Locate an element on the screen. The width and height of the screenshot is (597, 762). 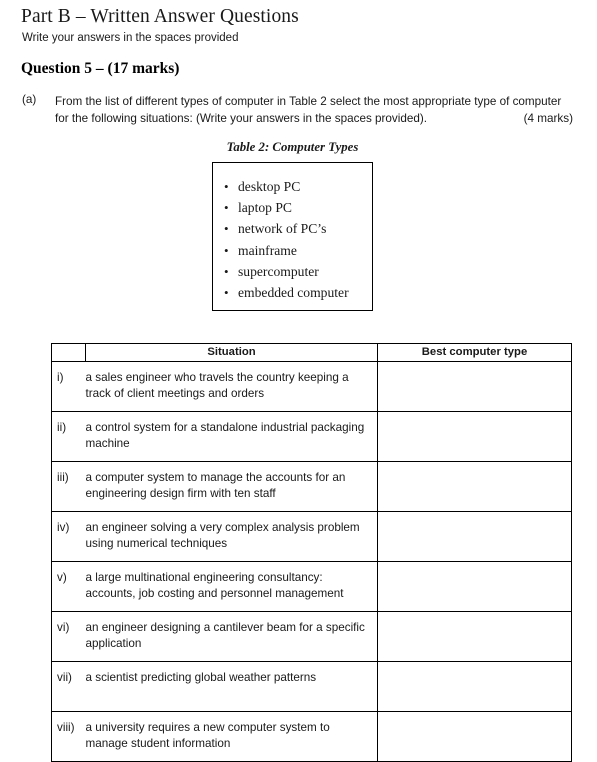
column-header-situation: Situation is located at coordinates (231, 352).